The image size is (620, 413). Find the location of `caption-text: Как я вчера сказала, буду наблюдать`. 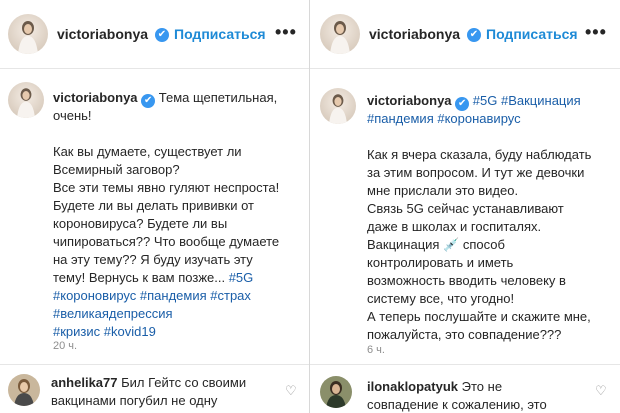

caption-text: Как я вчера сказала, буду наблюдать is located at coordinates (479, 154).